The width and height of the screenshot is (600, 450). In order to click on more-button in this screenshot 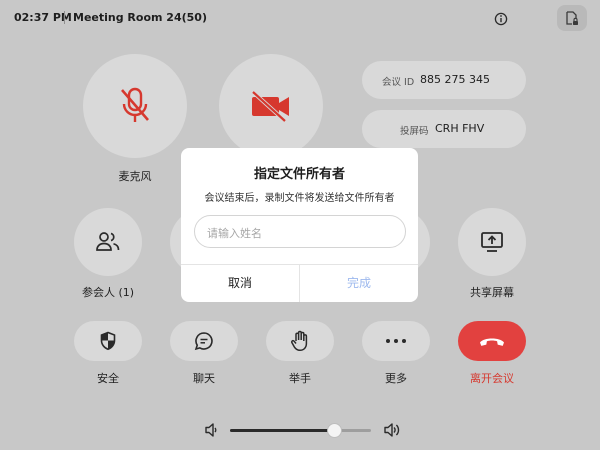, I will do `click(396, 341)`.